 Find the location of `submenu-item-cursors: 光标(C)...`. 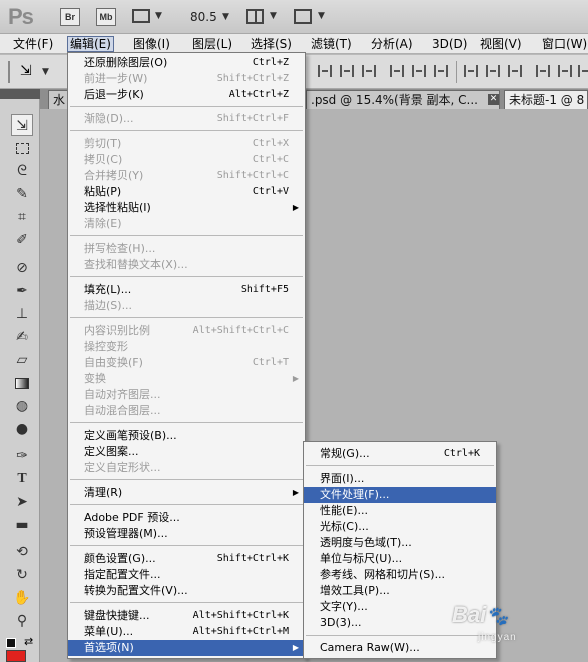

submenu-item-cursors: 光标(C)... is located at coordinates (400, 527).